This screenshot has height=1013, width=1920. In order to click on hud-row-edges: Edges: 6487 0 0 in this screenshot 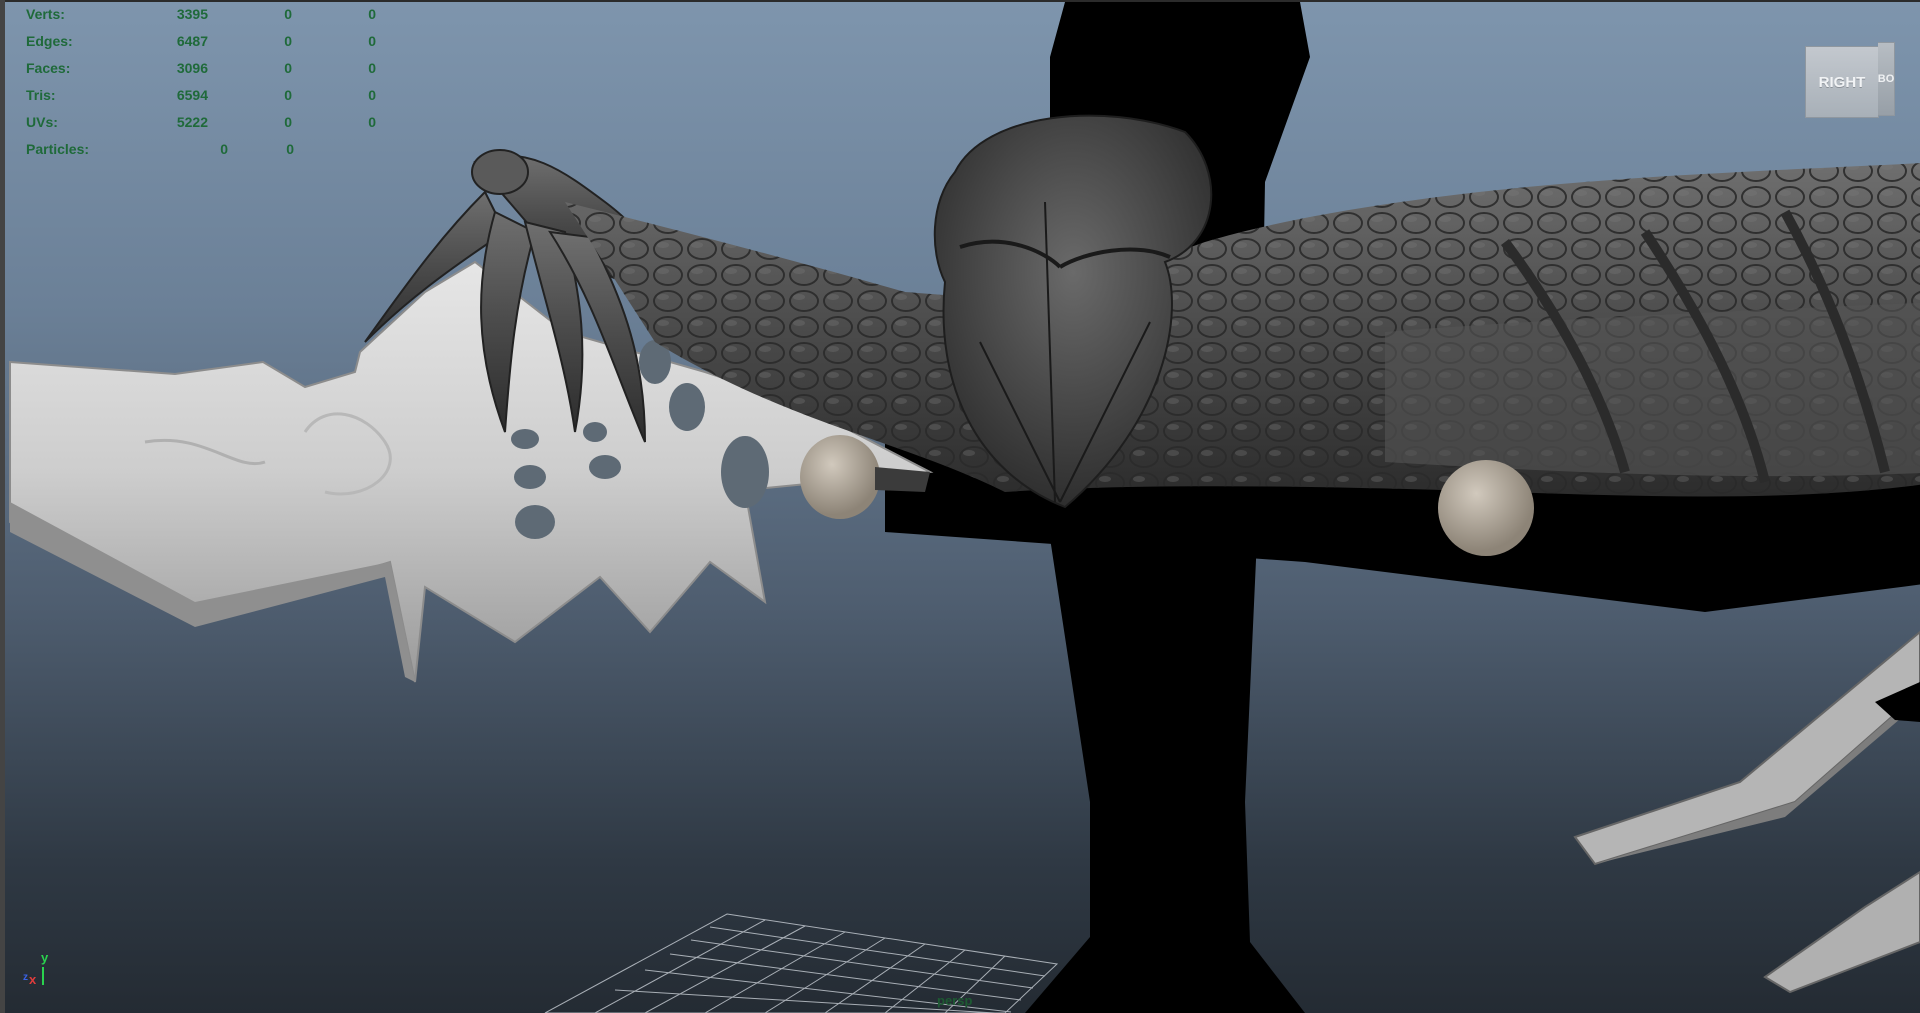, I will do `click(201, 42)`.